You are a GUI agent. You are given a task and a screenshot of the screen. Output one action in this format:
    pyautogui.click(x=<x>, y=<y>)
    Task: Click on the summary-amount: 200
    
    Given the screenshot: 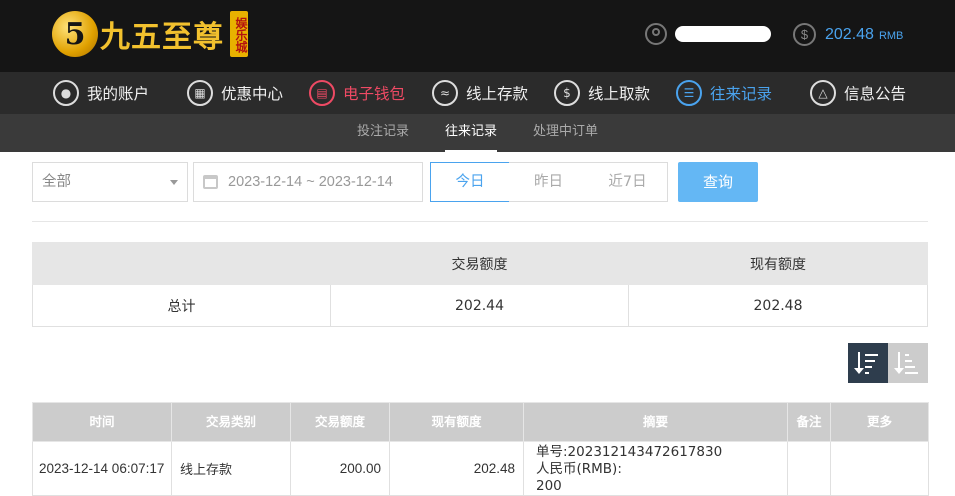 What is the action you would take?
    pyautogui.click(x=549, y=486)
    